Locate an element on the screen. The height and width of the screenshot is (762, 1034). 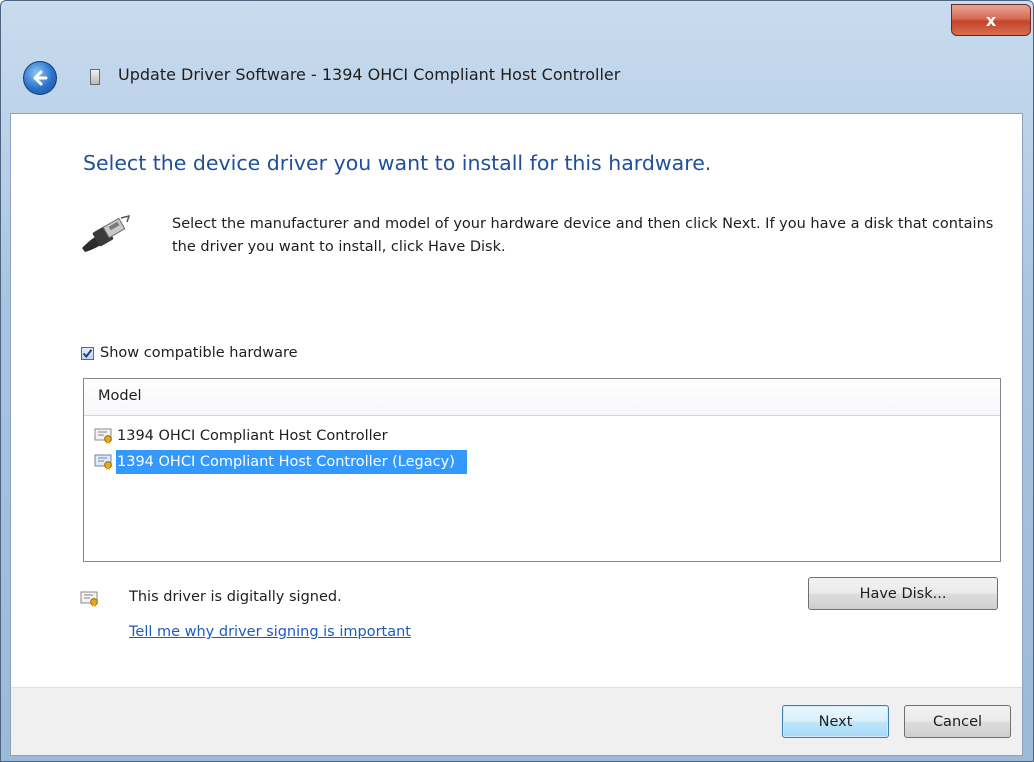
signature-status: This driver is digitally signed. is located at coordinates (235, 597).